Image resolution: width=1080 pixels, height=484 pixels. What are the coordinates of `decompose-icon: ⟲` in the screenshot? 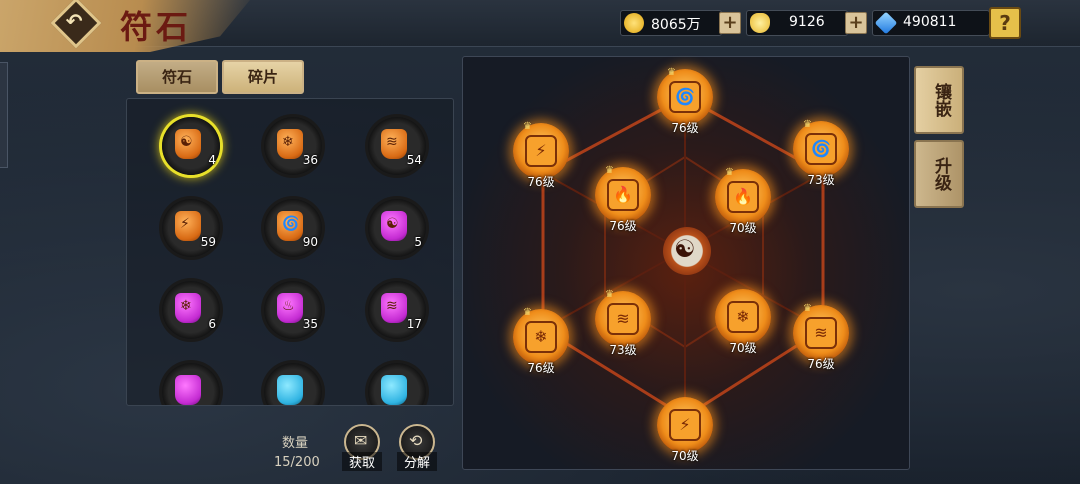 It's located at (416, 440).